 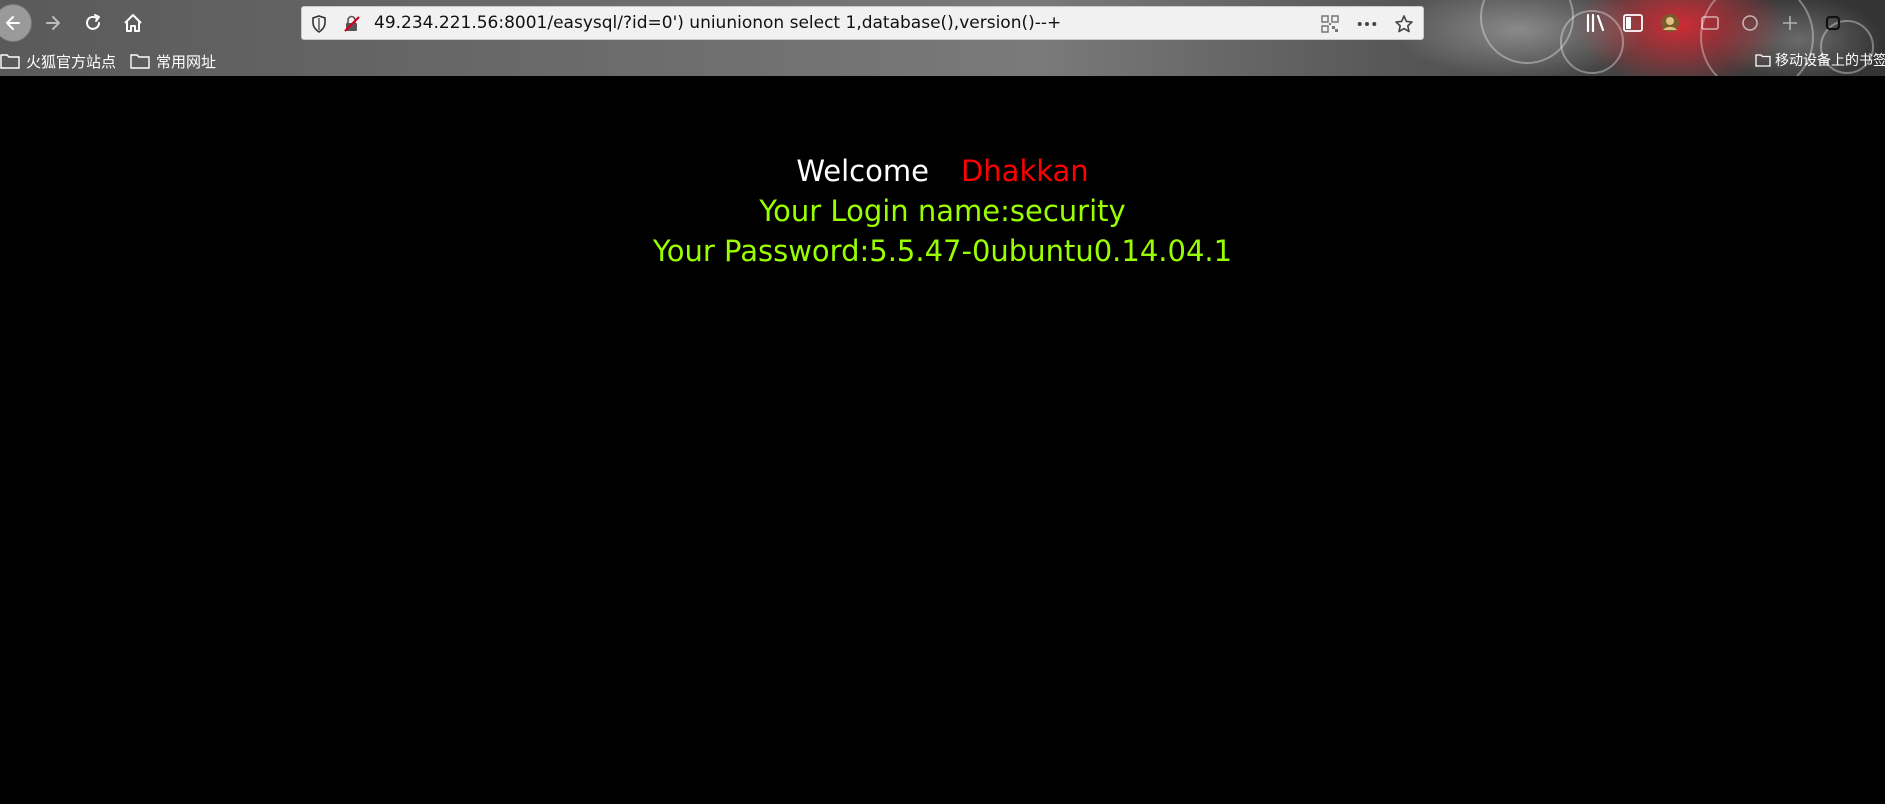 What do you see at coordinates (862, 171) in the screenshot?
I see `welcome-label: Welcome` at bounding box center [862, 171].